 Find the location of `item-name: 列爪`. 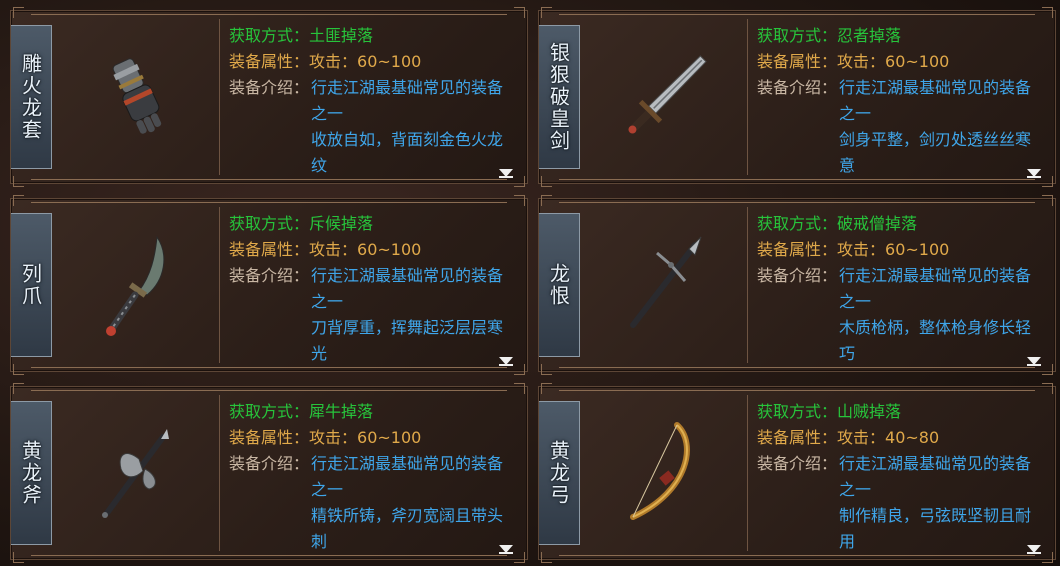

item-name: 列爪 is located at coordinates (30, 285).